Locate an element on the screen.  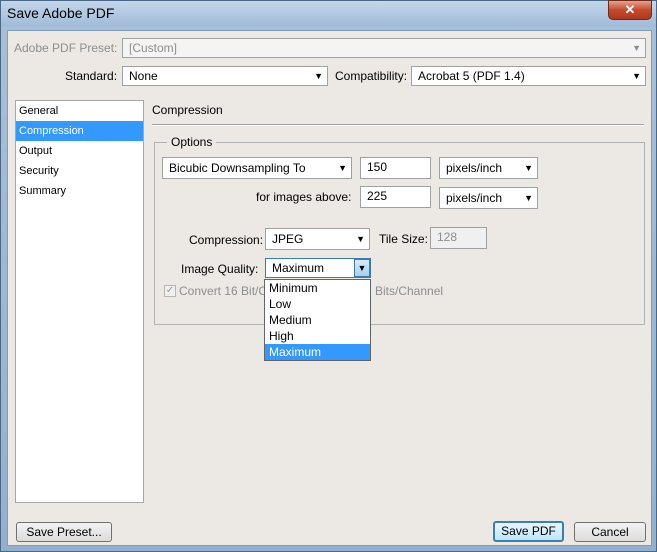
compatibility-label: Compatibility: is located at coordinates (371, 76).